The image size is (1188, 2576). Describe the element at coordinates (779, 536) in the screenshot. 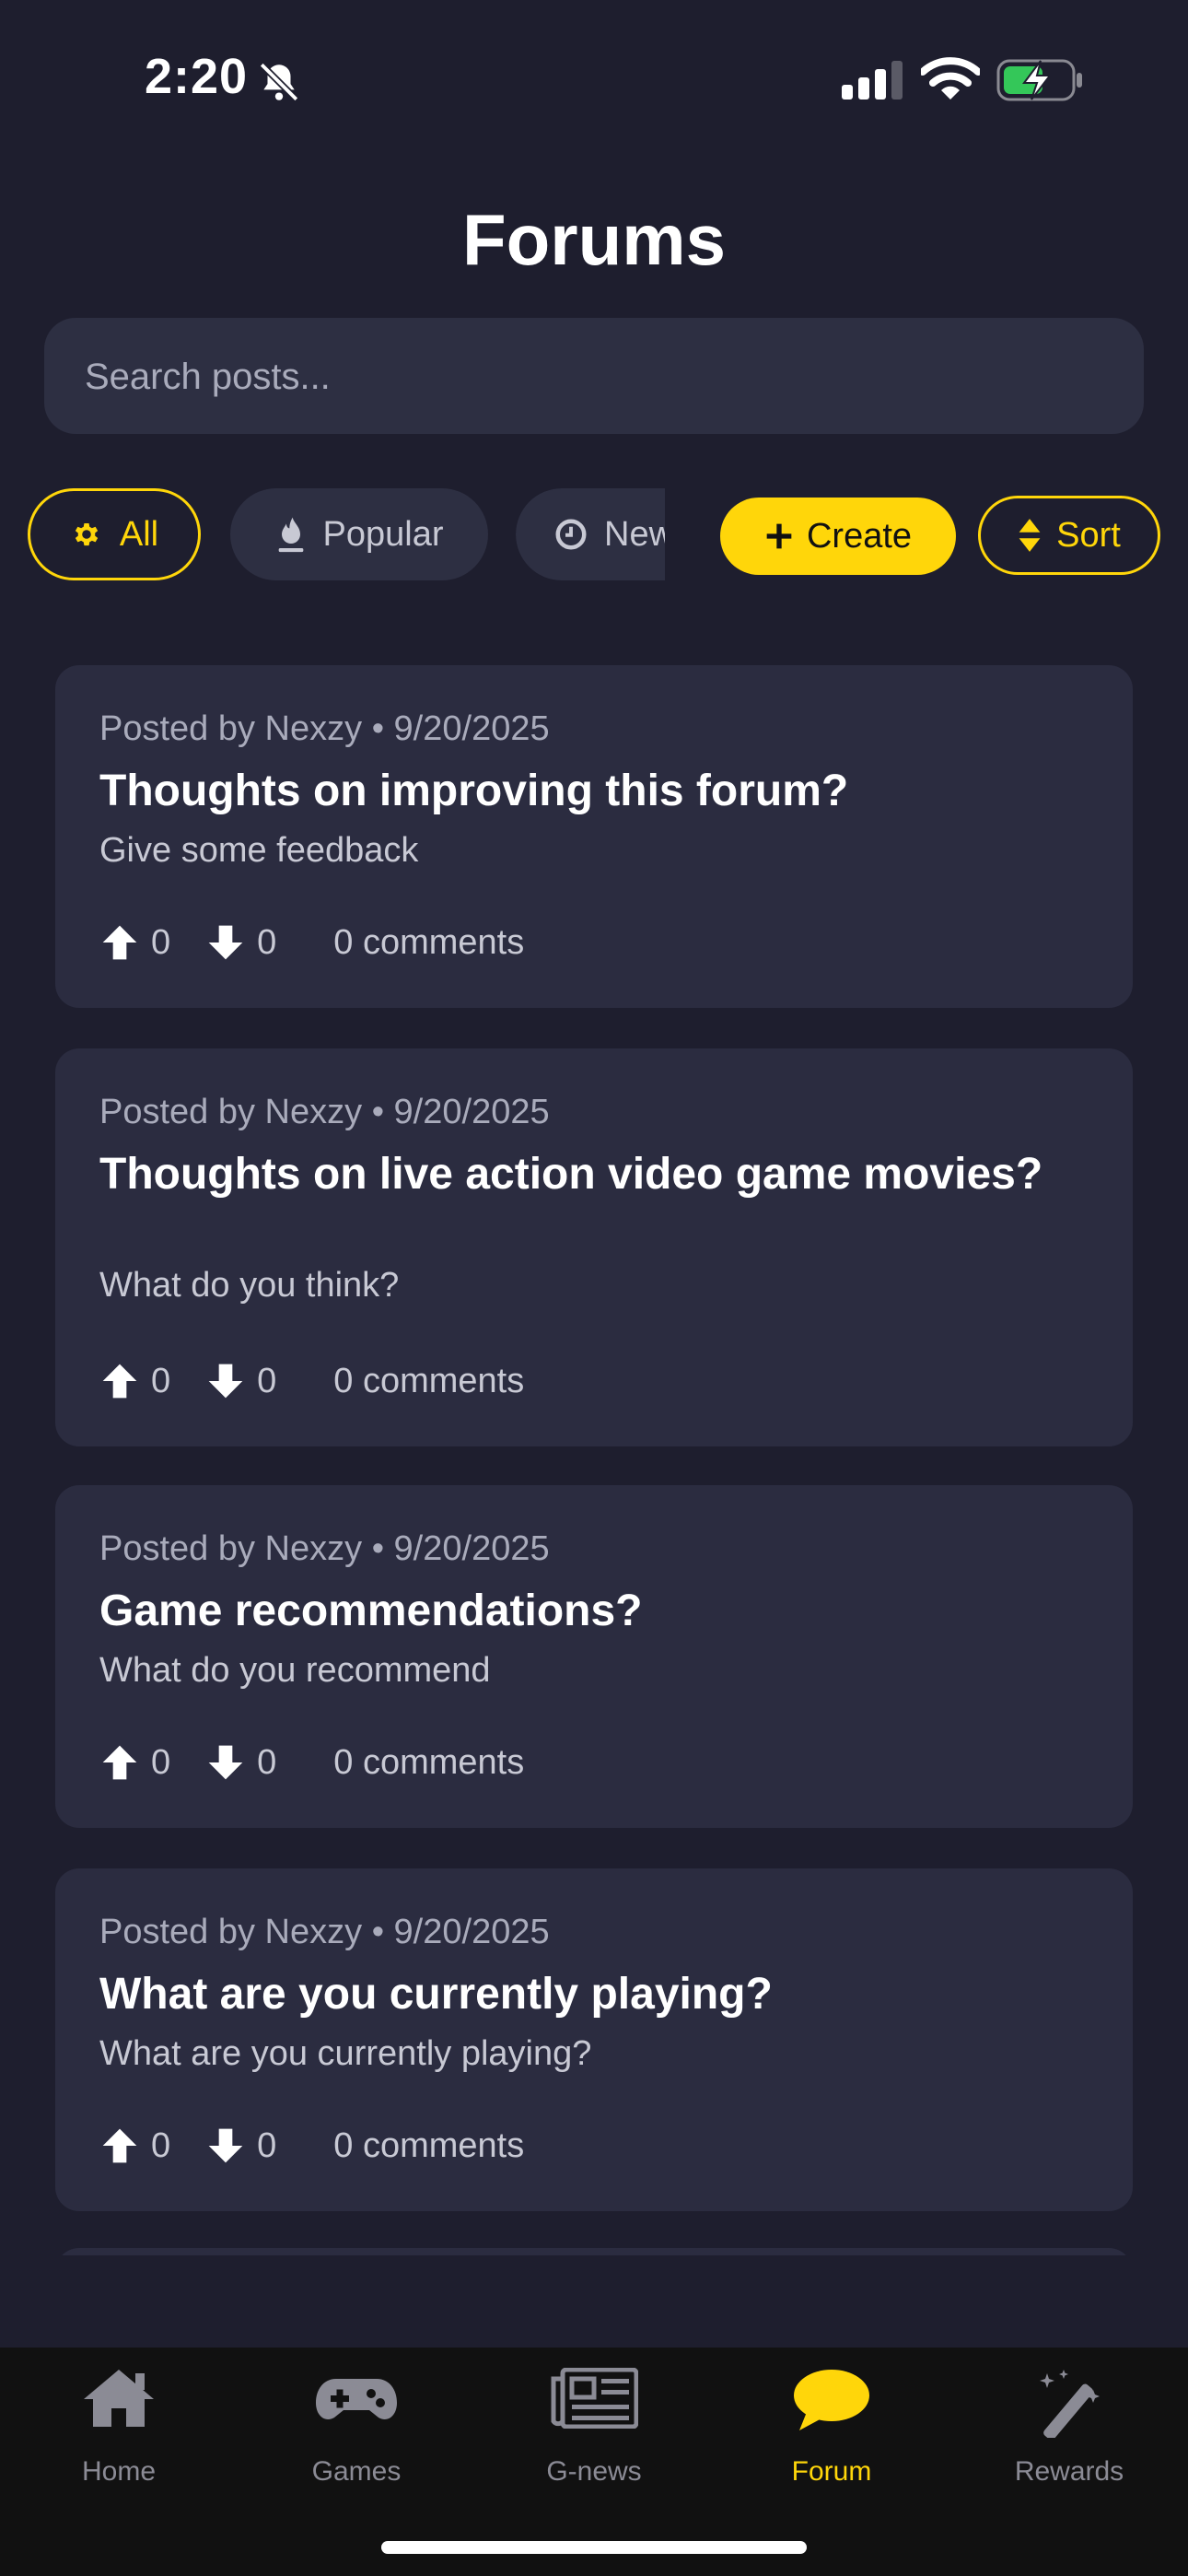

I see `plus-icon` at that location.